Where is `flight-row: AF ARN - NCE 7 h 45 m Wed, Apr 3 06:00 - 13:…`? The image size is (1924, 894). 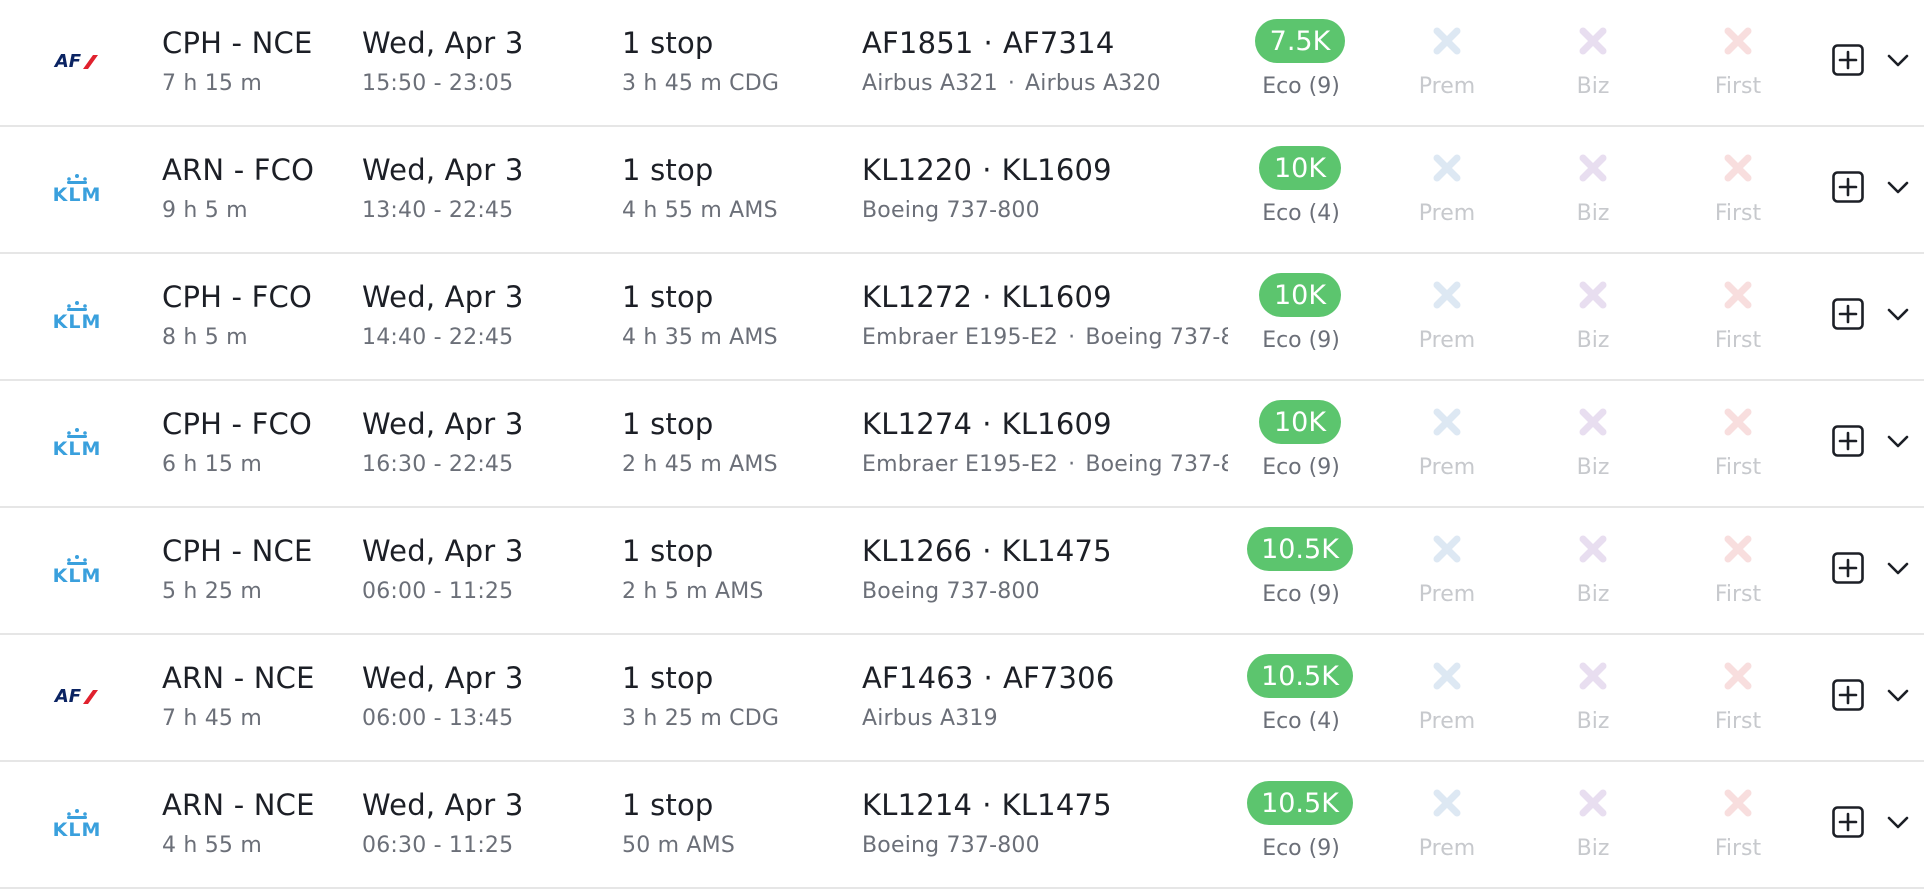 flight-row: AF ARN - NCE 7 h 45 m Wed, Apr 3 06:00 - 13:… is located at coordinates (962, 698).